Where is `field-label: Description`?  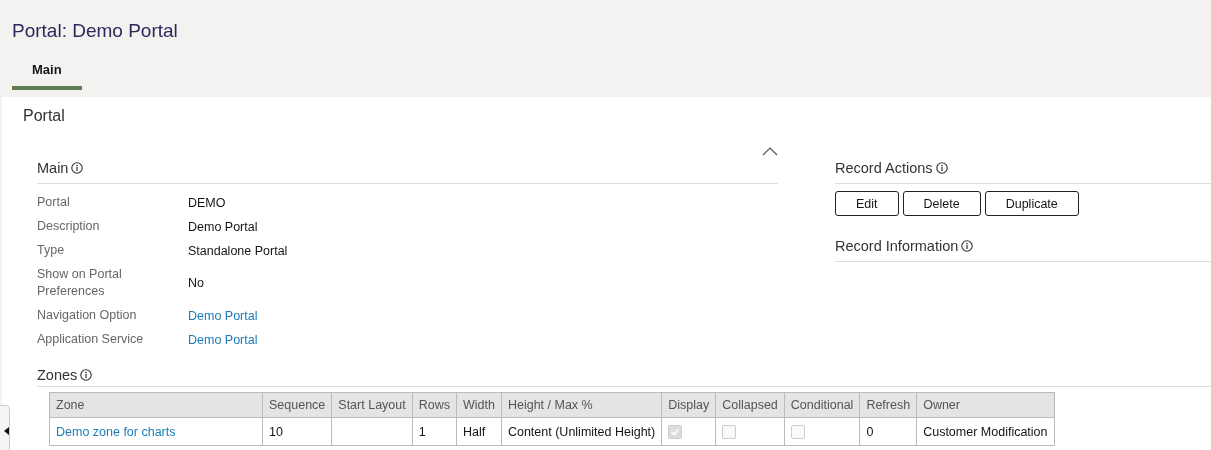 field-label: Description is located at coordinates (69, 226).